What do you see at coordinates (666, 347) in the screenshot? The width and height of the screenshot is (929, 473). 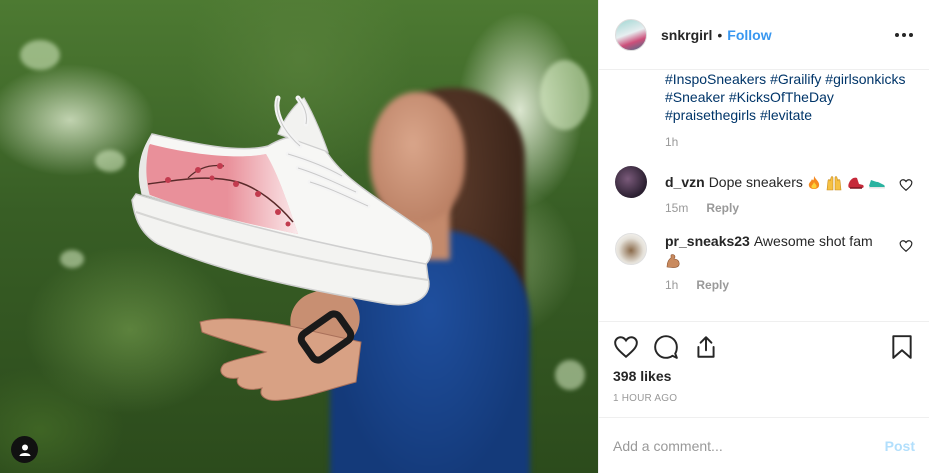 I see `comment-icon` at bounding box center [666, 347].